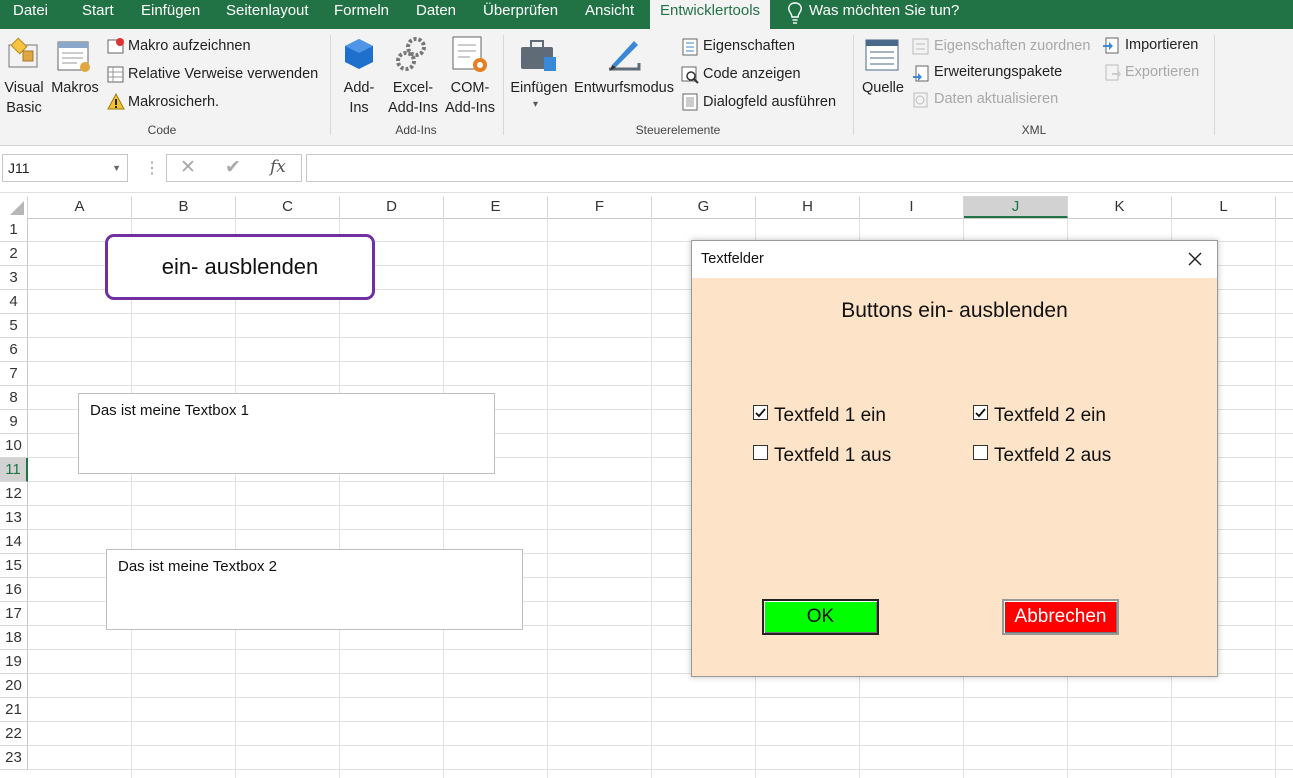 The height and width of the screenshot is (778, 1293). Describe the element at coordinates (14, 734) in the screenshot. I see `row-header: 22` at that location.